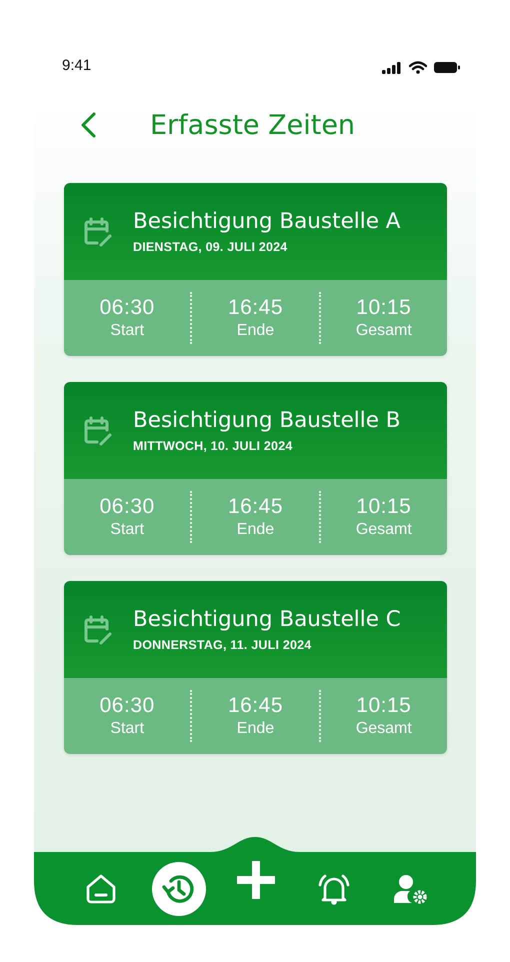 The width and height of the screenshot is (510, 962). I want to click on home-icon, so click(101, 889).